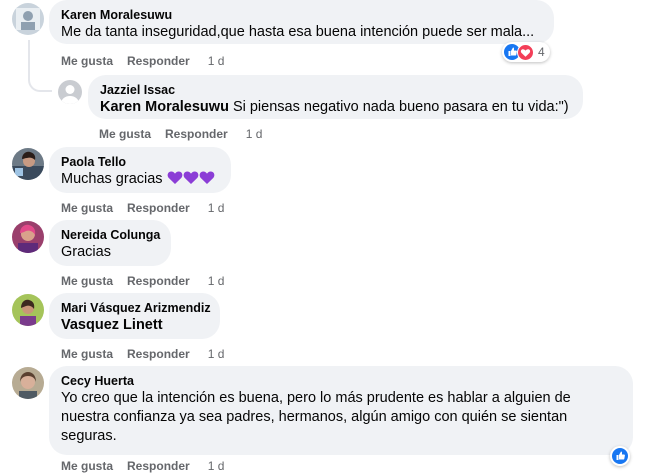 The image size is (671, 473). Describe the element at coordinates (541, 52) in the screenshot. I see `reaction-count: 4` at that location.